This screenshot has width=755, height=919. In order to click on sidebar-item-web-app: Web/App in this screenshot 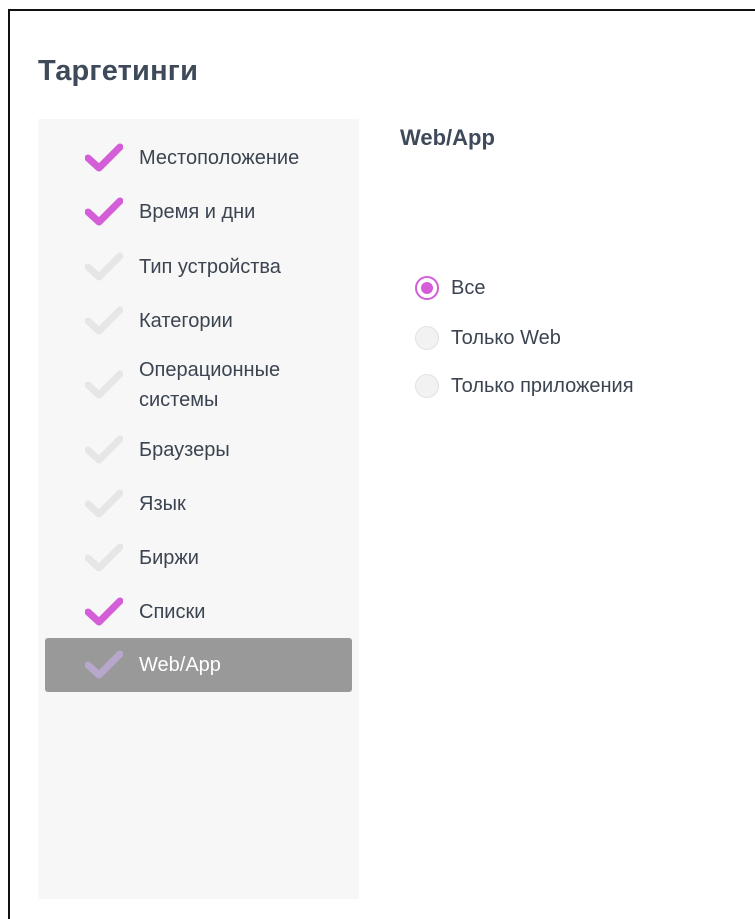, I will do `click(198, 665)`.